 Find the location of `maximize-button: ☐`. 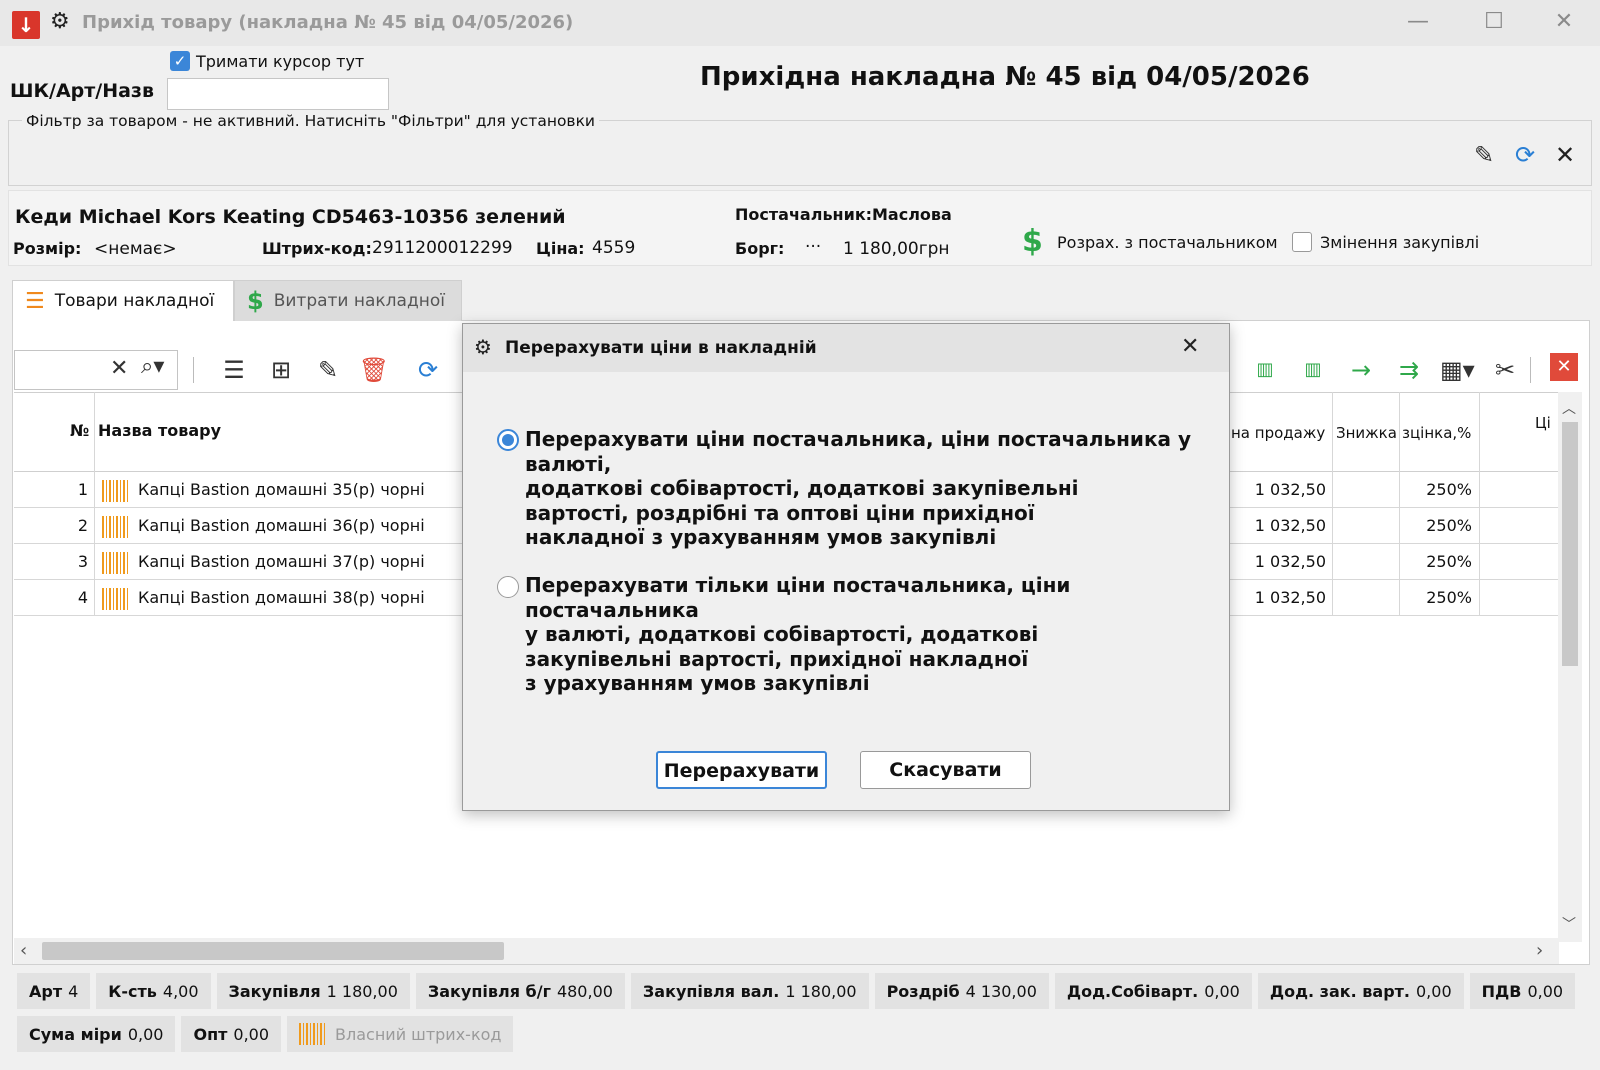

maximize-button: ☐ is located at coordinates (1494, 22).